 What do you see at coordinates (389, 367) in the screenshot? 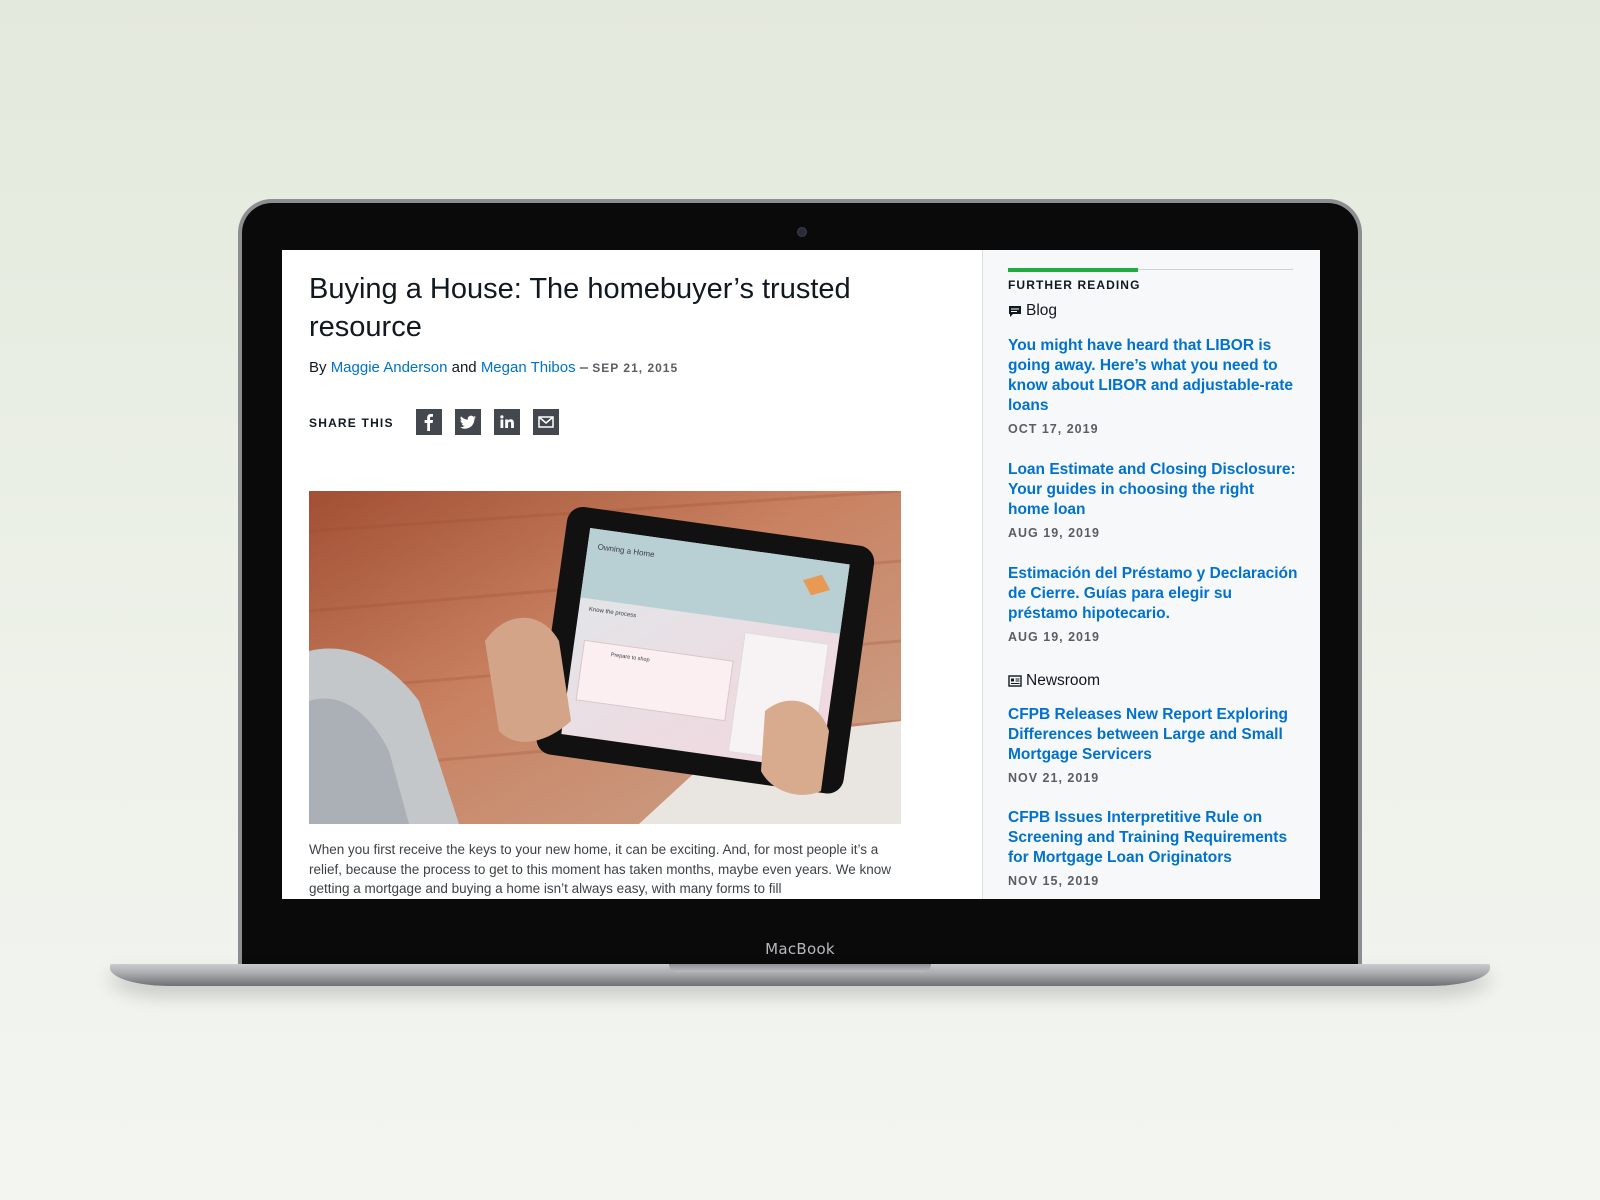
I see `author-link-1: Maggie Anderson` at bounding box center [389, 367].